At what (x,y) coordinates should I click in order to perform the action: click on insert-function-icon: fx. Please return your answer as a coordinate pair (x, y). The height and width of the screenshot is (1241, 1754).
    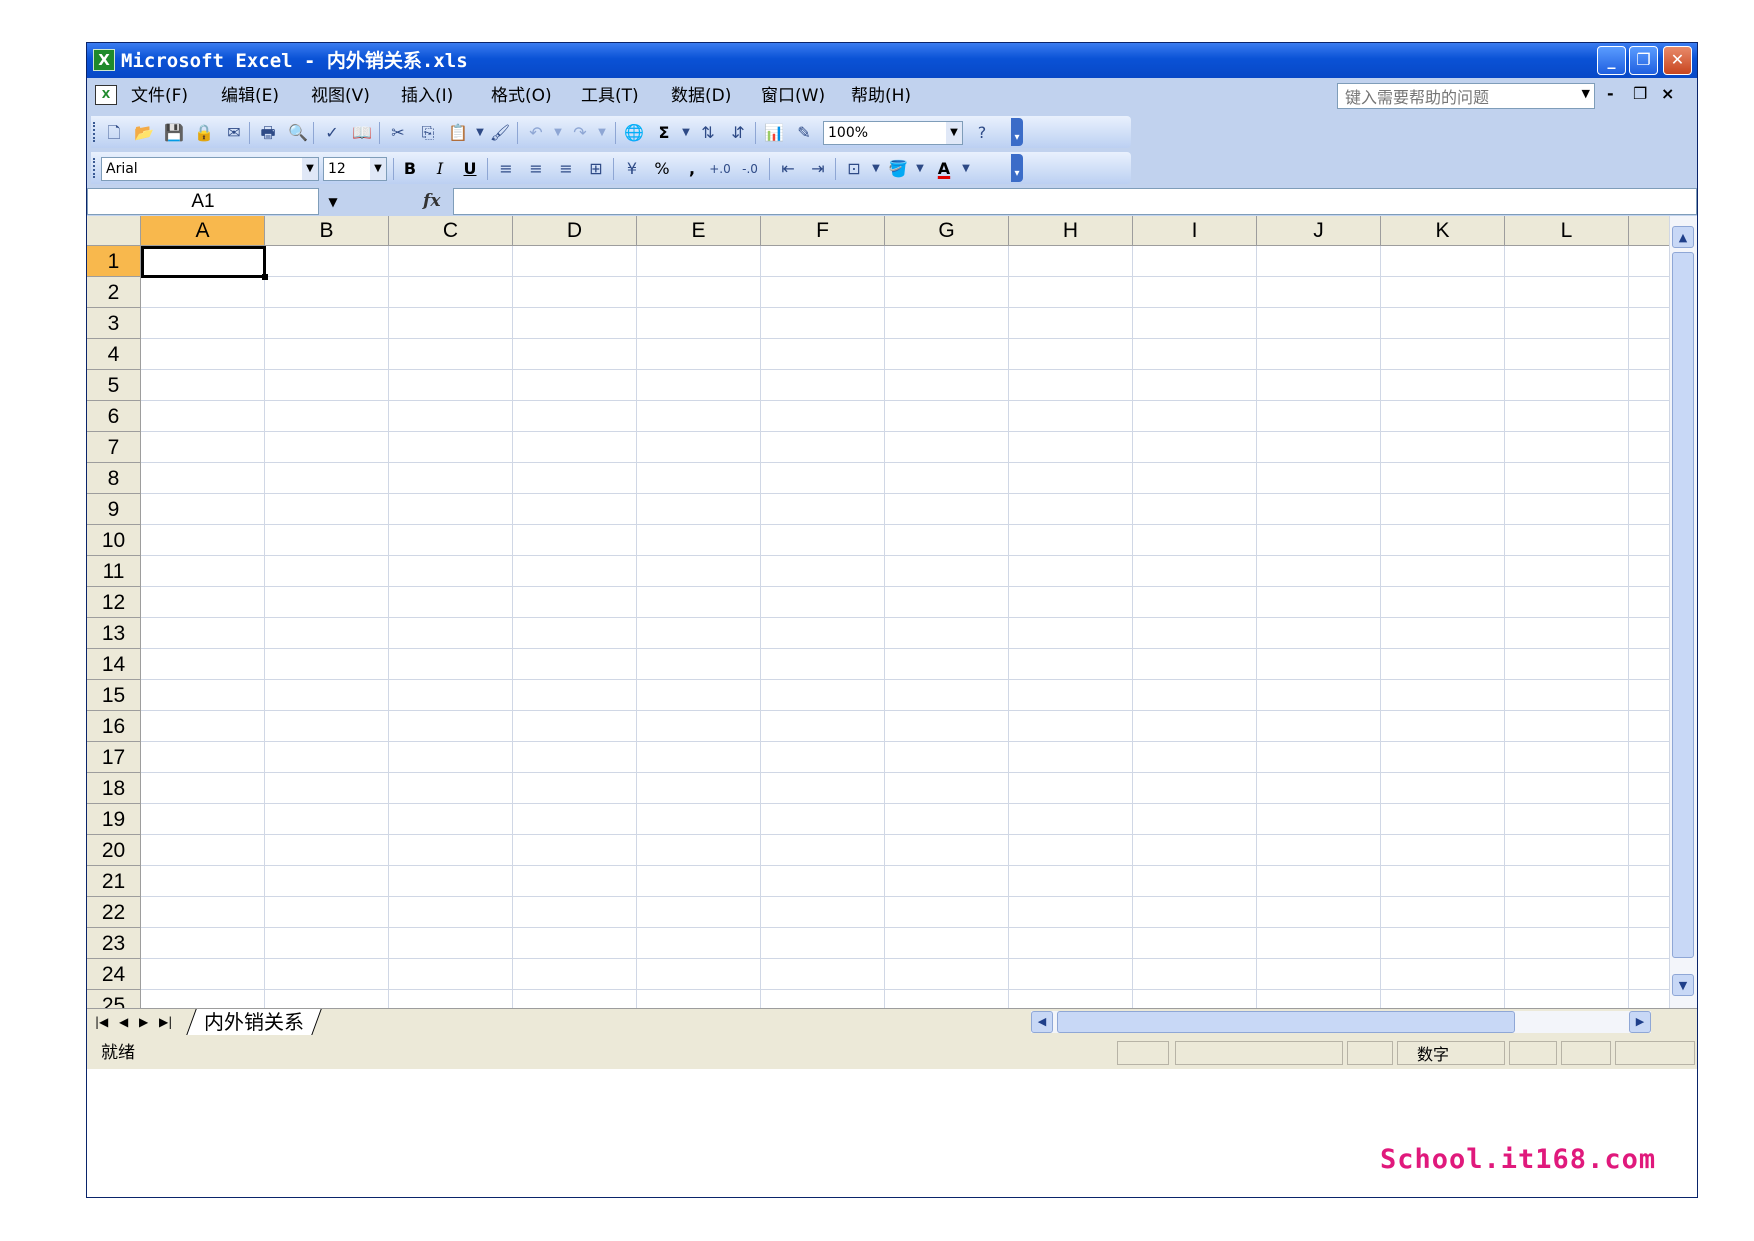
    Looking at the image, I should click on (431, 201).